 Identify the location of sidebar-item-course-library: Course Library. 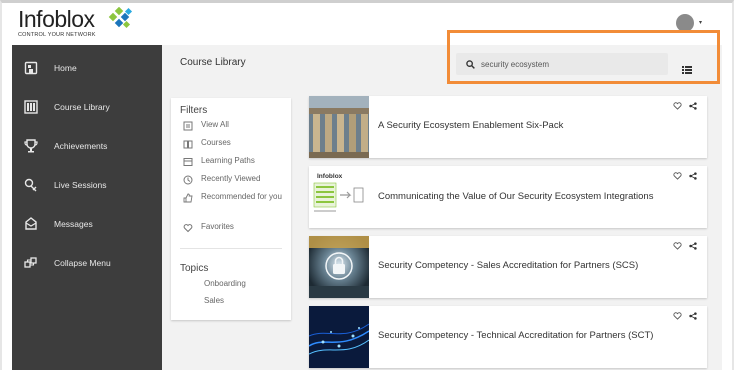
(87, 107).